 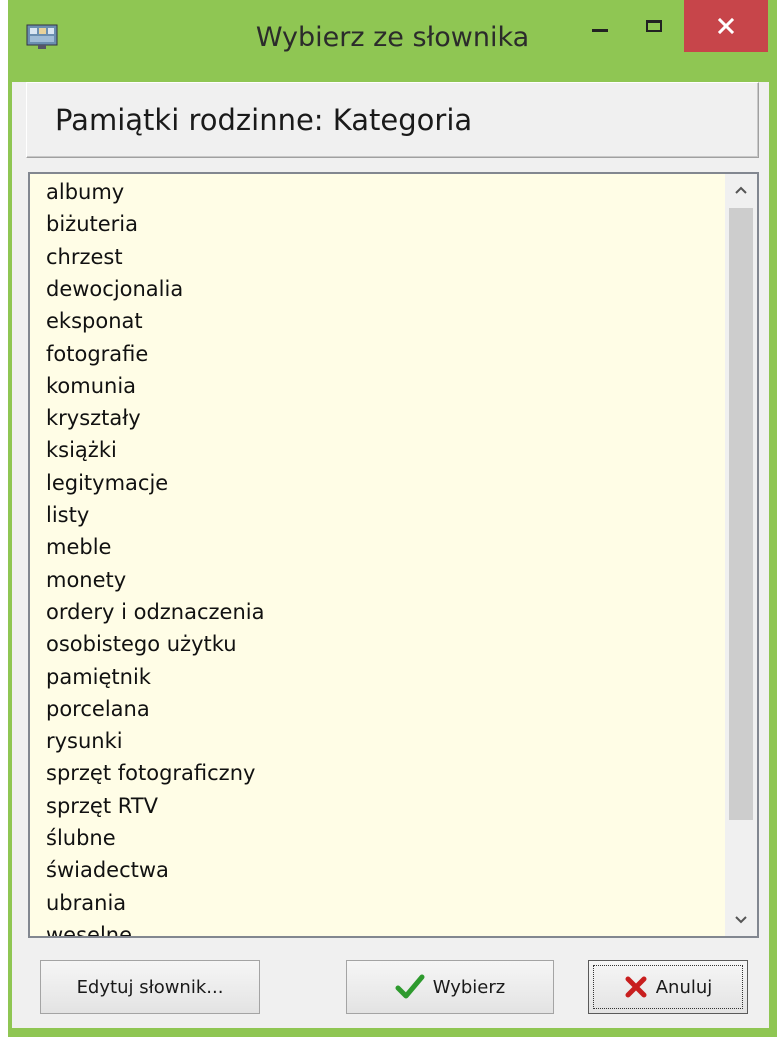 I want to click on dictionary-title: Pamiątki rodzinne: Kategoria, so click(x=264, y=120).